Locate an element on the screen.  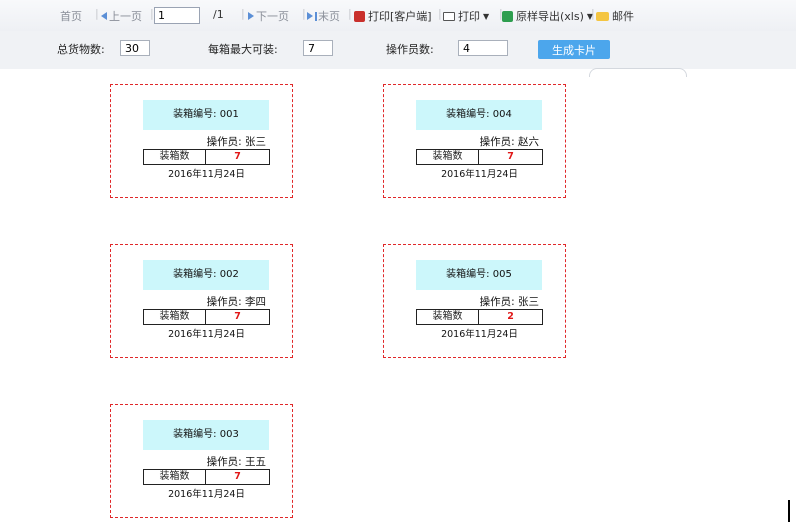
operators-label: 操作员数: is located at coordinates (410, 49).